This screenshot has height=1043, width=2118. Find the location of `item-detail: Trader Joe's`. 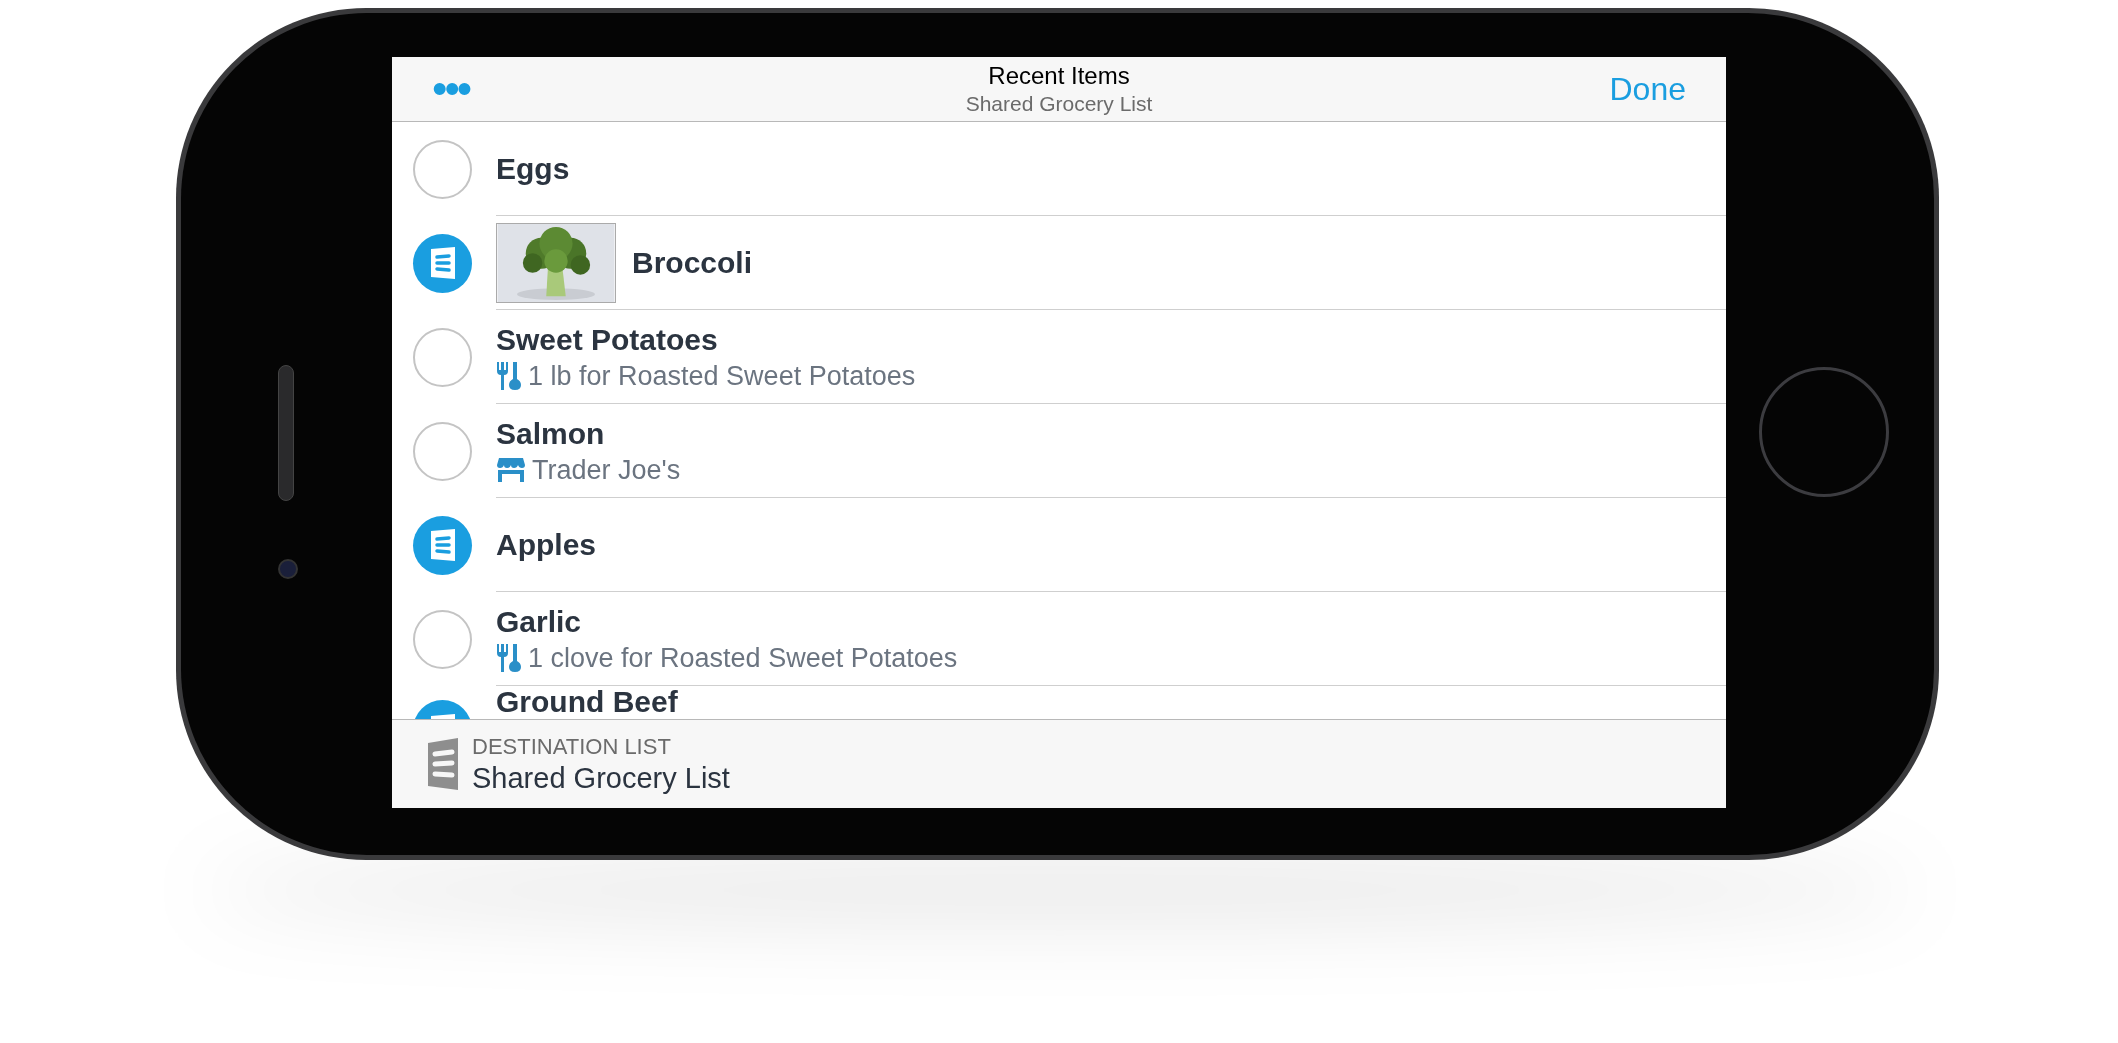

item-detail: Trader Joe's is located at coordinates (606, 469).